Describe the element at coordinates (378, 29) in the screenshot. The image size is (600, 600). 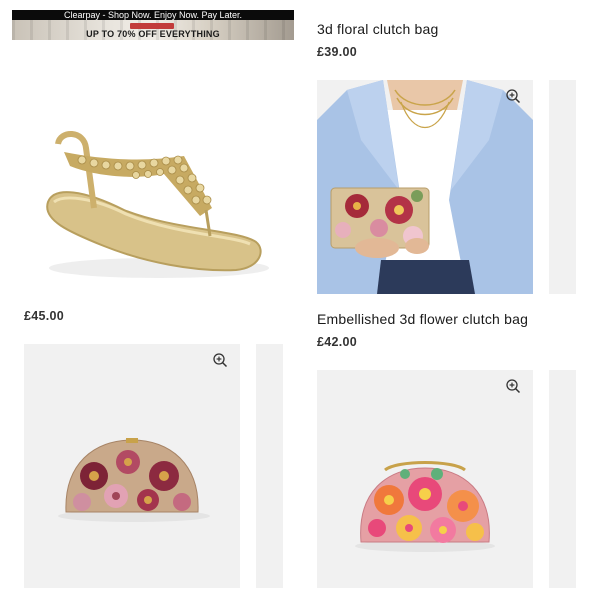
I see `product-title: 3d floral clutch bag` at that location.